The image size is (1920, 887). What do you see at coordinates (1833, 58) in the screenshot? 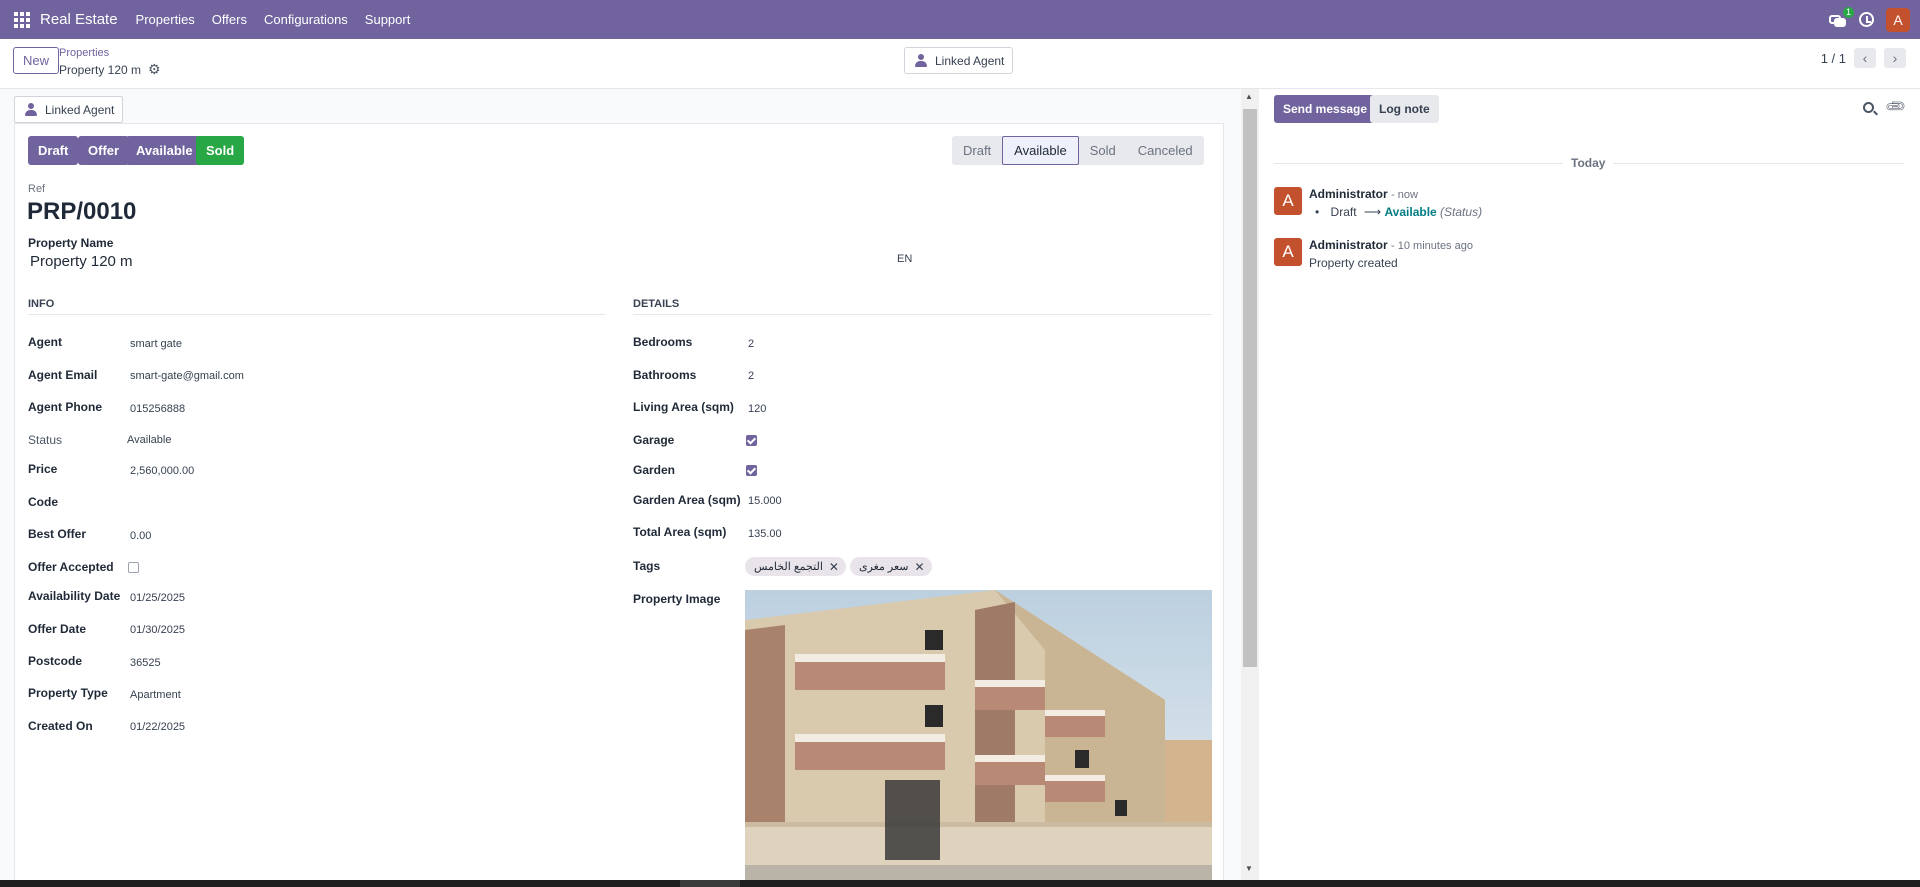
I see `pager-value: 1 / 1` at bounding box center [1833, 58].